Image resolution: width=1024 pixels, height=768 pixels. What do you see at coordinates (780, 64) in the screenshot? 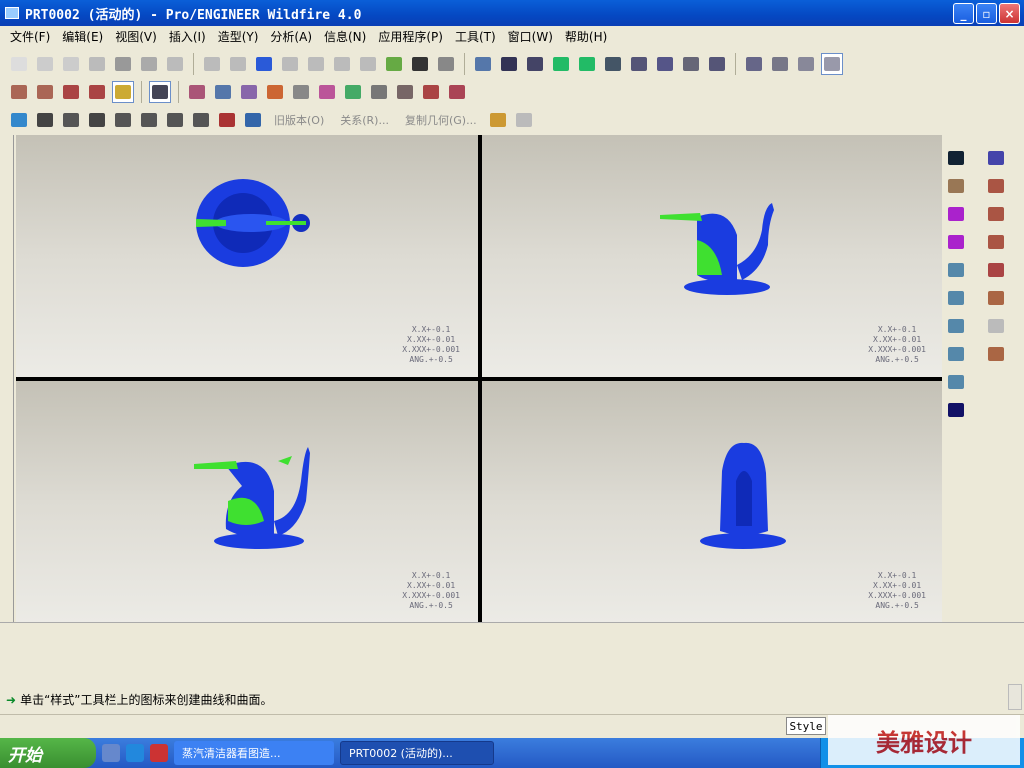
I see `hidden-line-icon` at bounding box center [780, 64].